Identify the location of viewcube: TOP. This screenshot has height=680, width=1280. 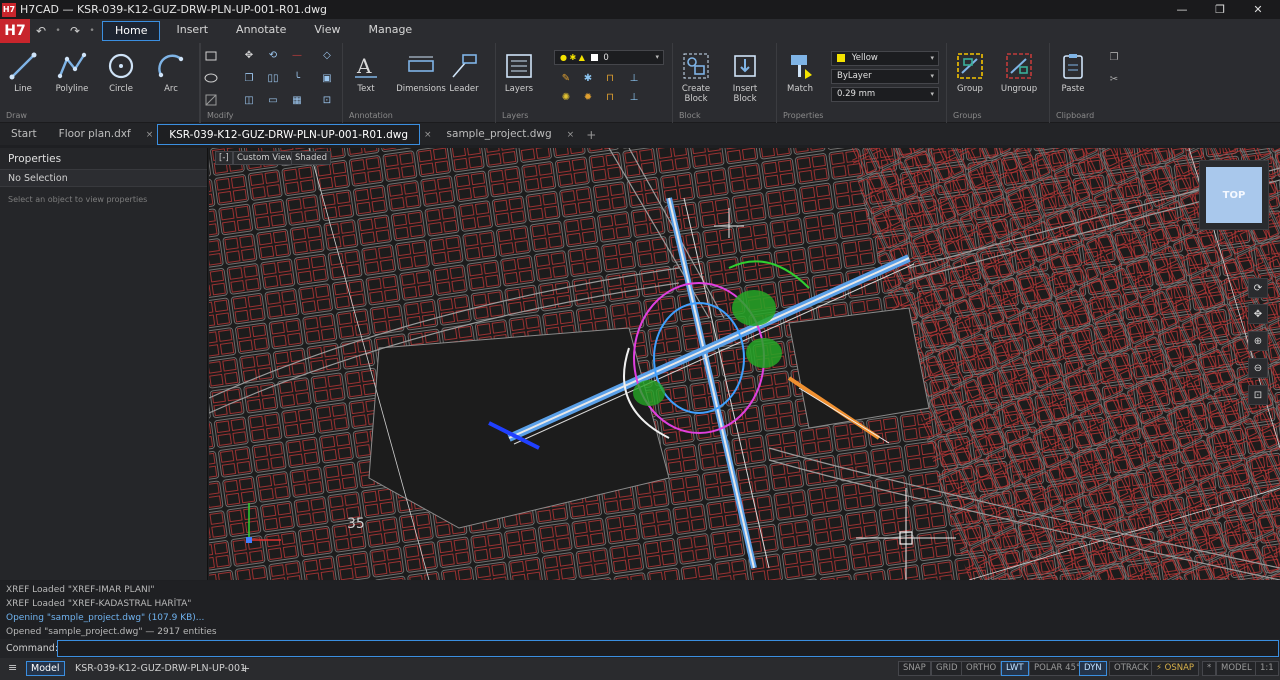
(1234, 195).